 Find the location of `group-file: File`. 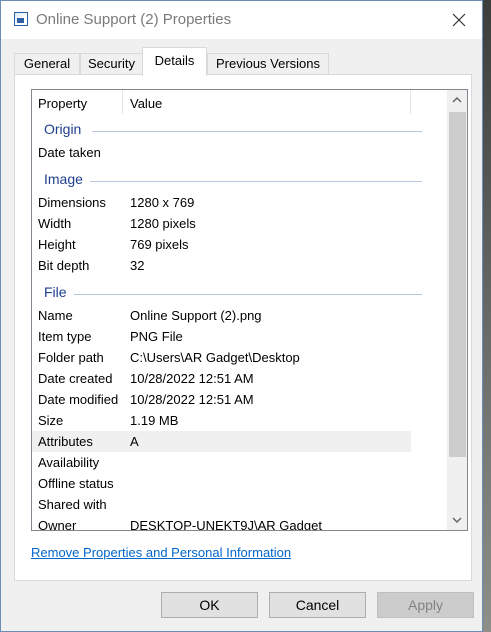

group-file: File is located at coordinates (234, 293).